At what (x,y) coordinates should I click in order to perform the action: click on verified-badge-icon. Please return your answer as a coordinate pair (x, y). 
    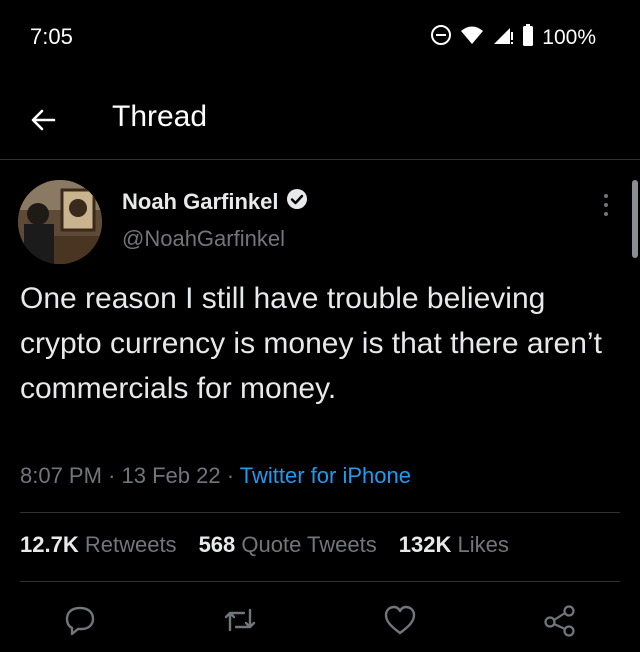
    Looking at the image, I should click on (297, 201).